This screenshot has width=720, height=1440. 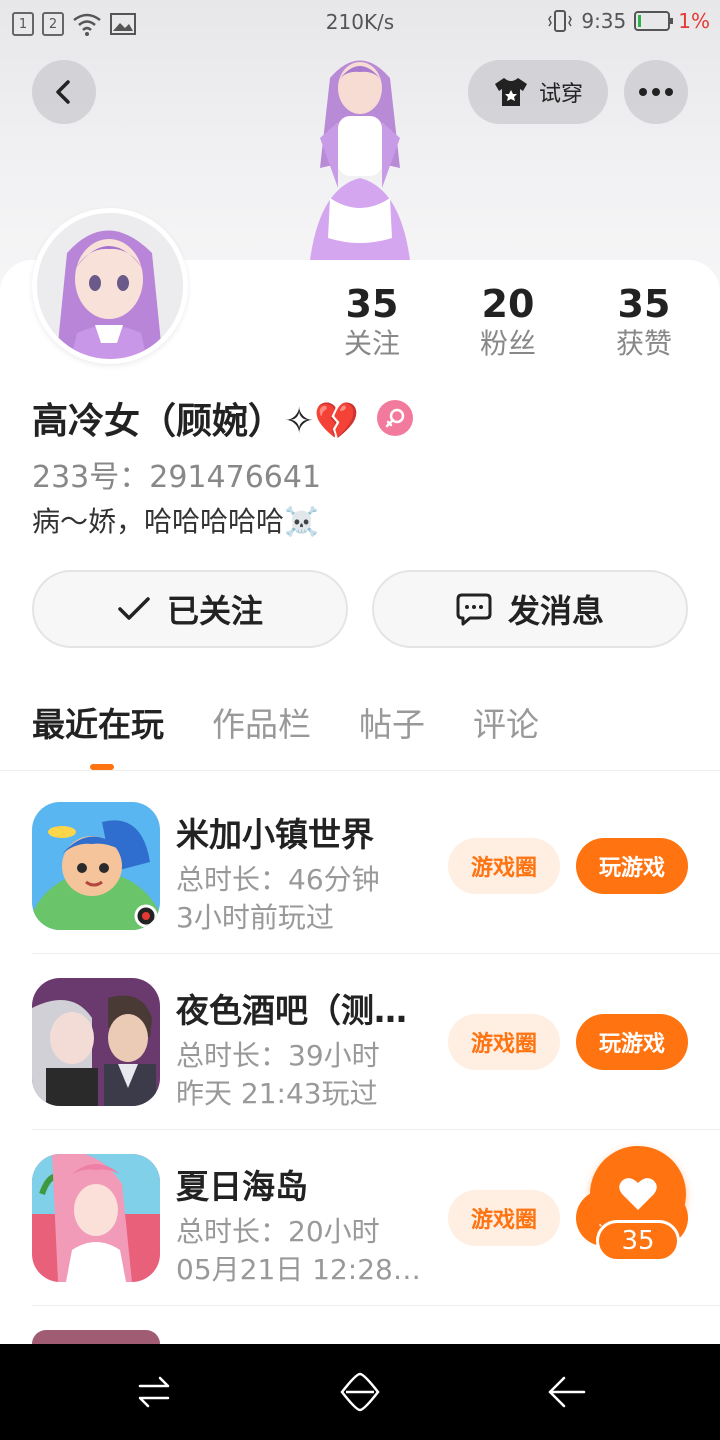 What do you see at coordinates (134, 608) in the screenshot?
I see `checkmark-icon` at bounding box center [134, 608].